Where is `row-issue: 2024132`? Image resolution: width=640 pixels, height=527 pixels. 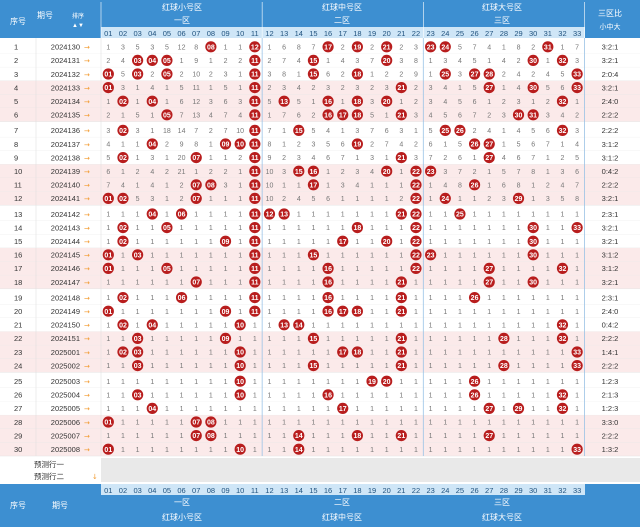
row-issue: 2024132 is located at coordinates (65, 74).